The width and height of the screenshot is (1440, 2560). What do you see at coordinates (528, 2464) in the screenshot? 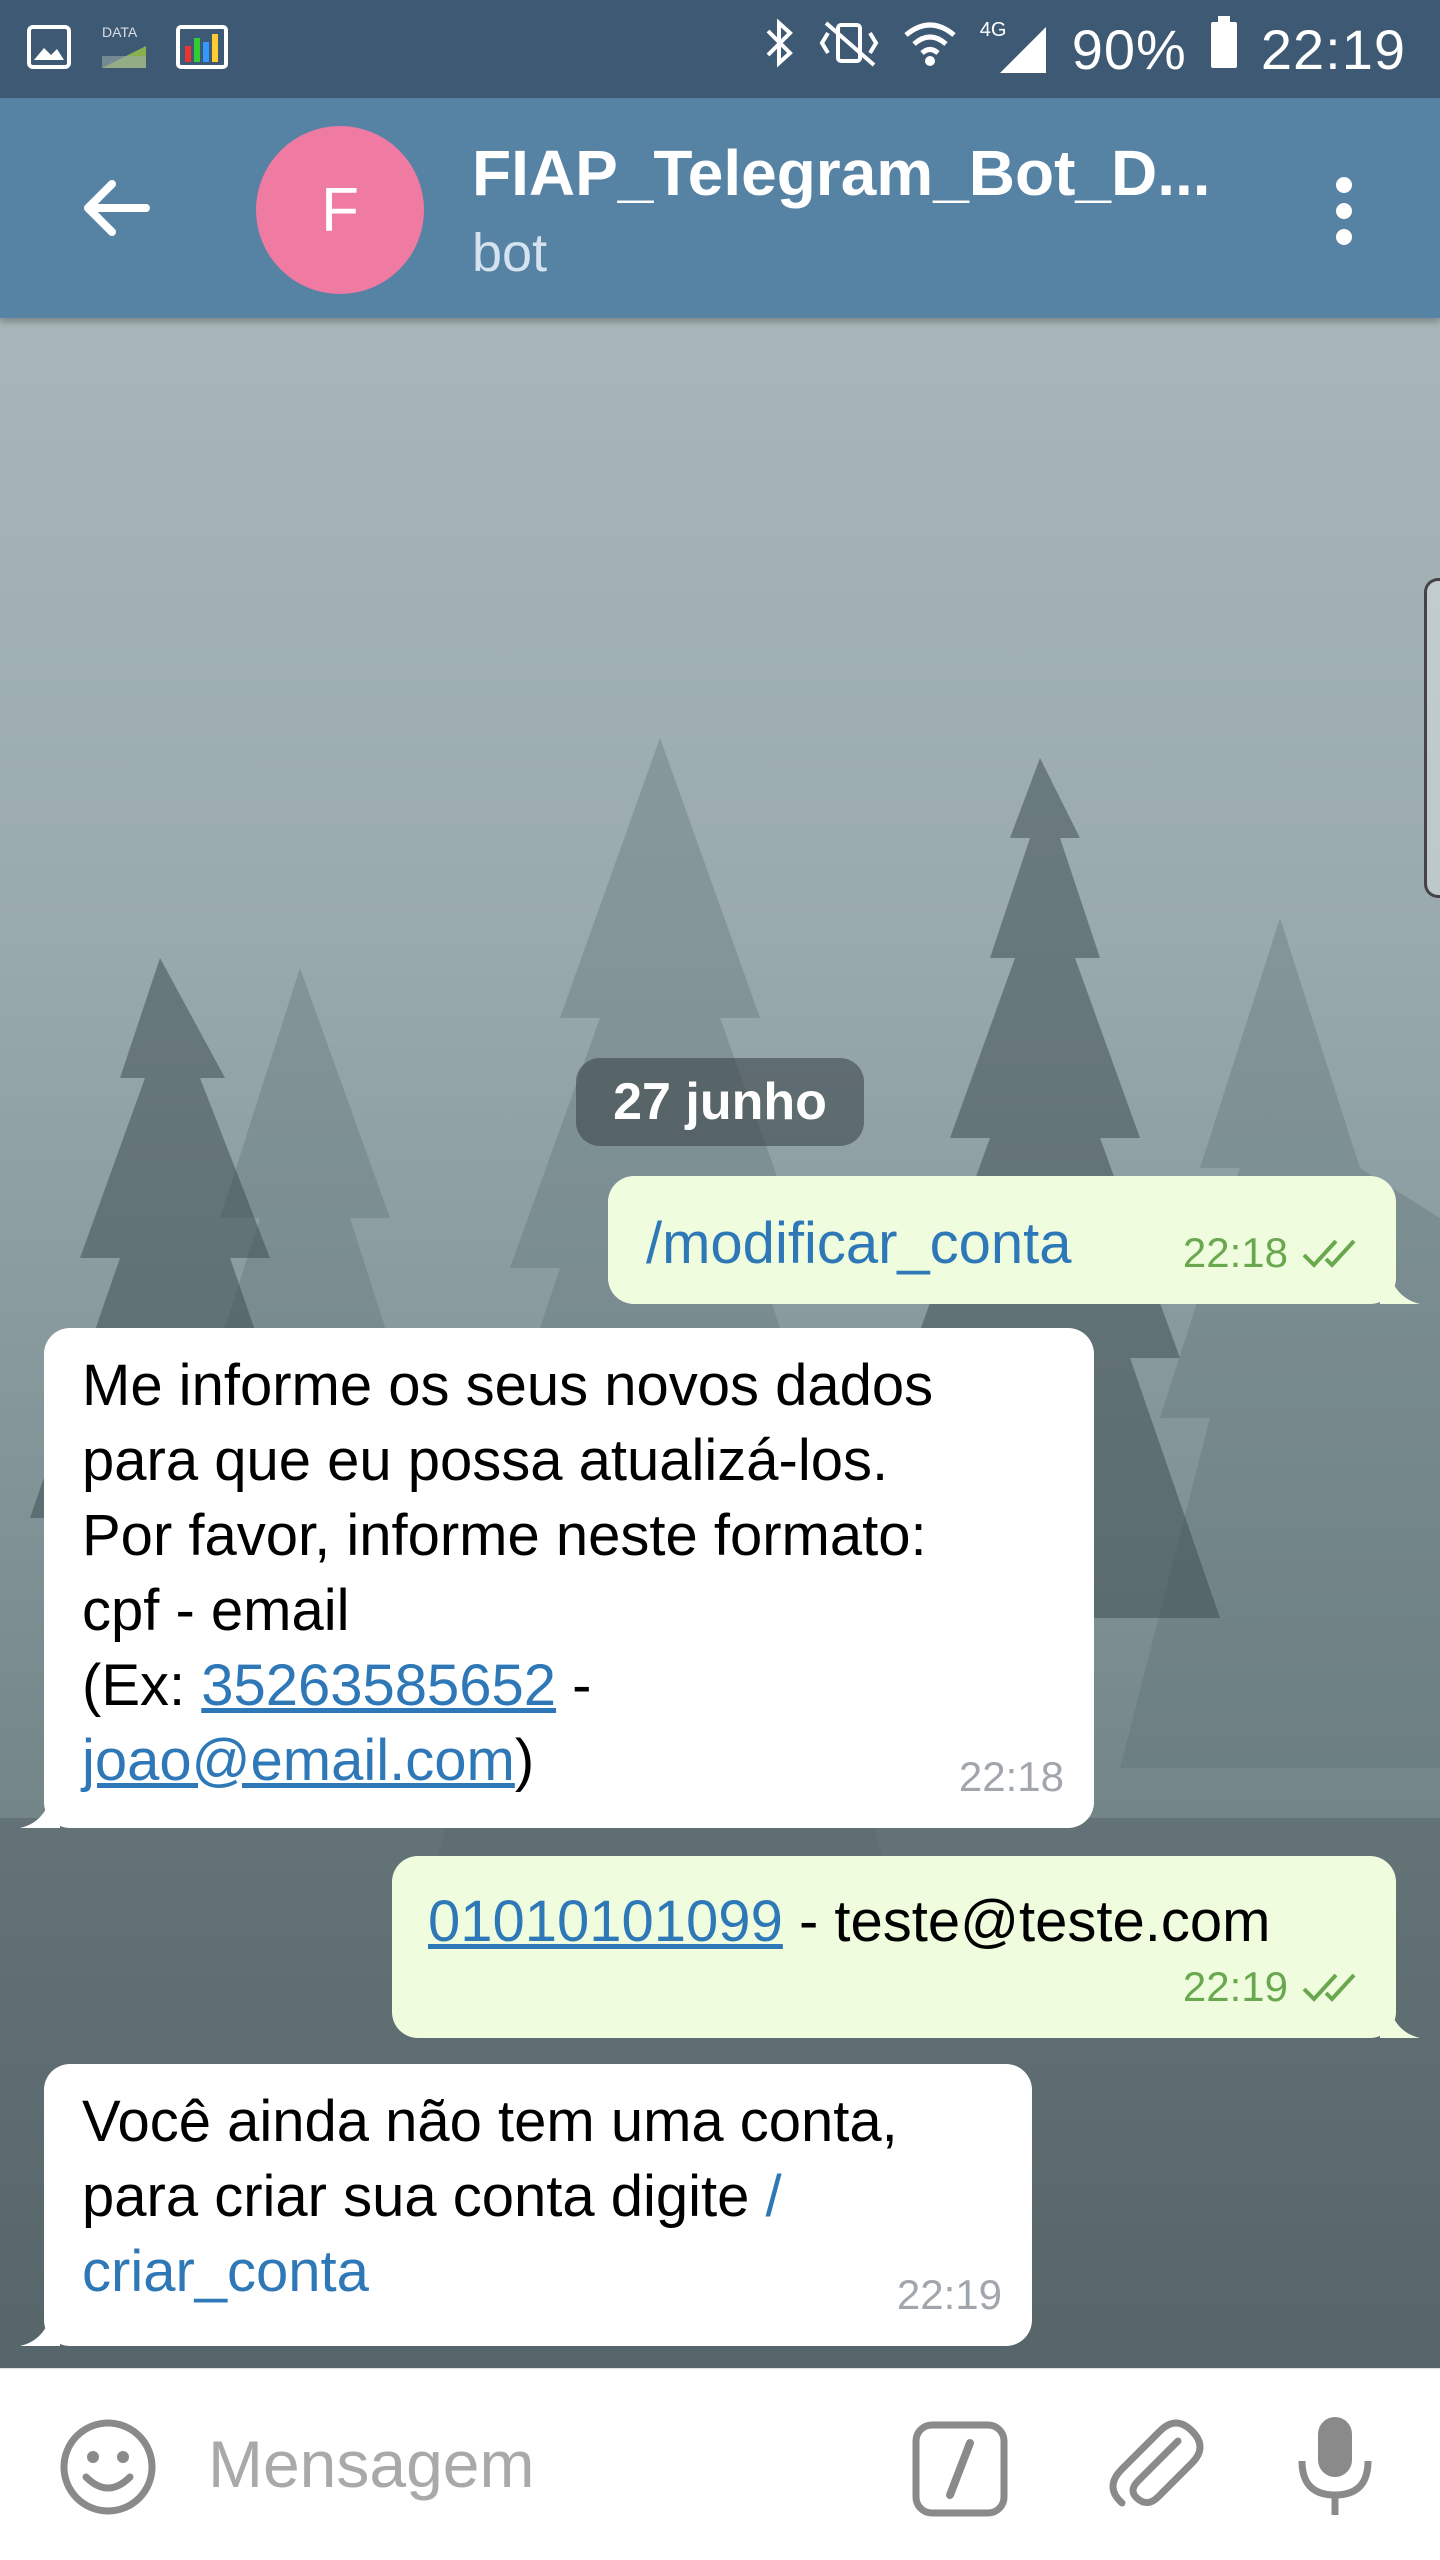
I see `message-input` at bounding box center [528, 2464].